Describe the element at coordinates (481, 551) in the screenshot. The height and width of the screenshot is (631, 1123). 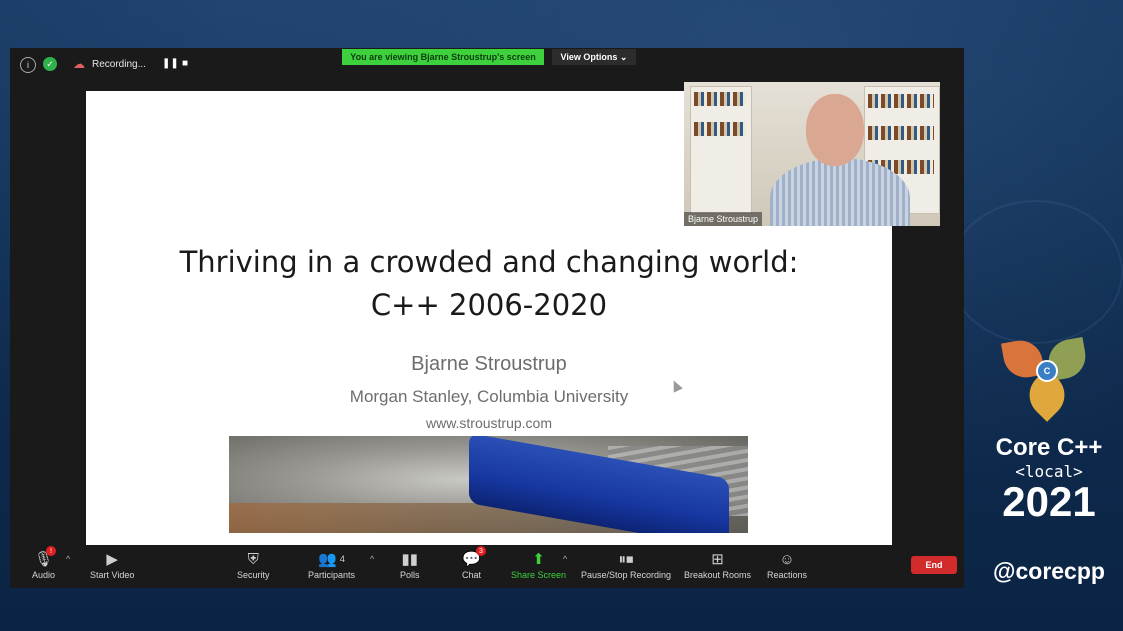
I see `chat-unread-badge: 3` at that location.